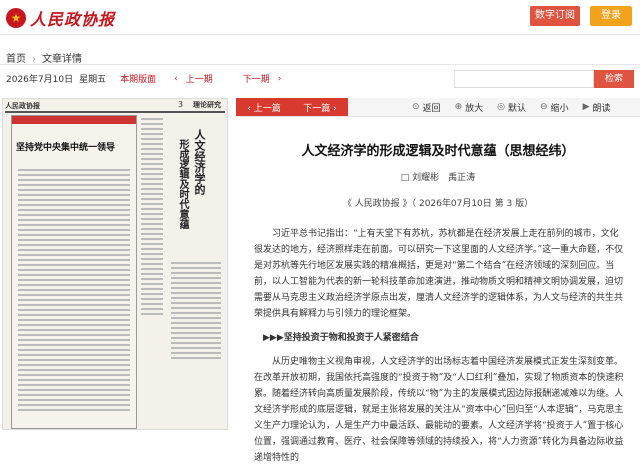  Describe the element at coordinates (444, 178) in the screenshot. I see `author-names: 刘耀彬 禹正涛` at that location.